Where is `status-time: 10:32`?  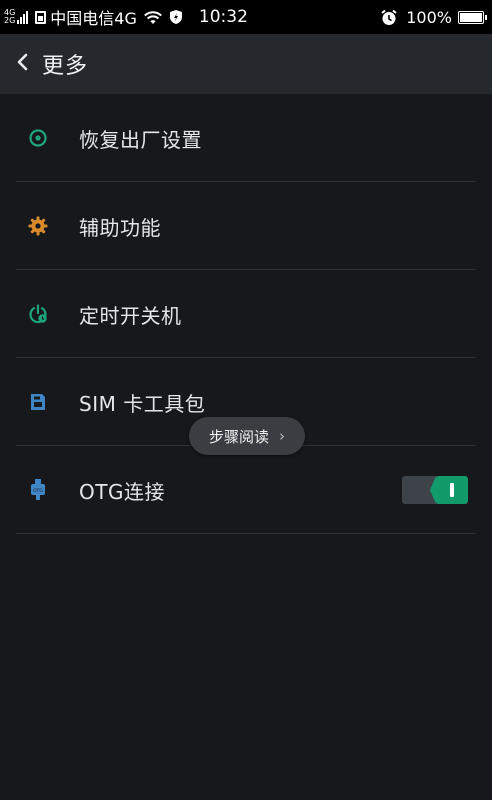 status-time: 10:32 is located at coordinates (223, 17).